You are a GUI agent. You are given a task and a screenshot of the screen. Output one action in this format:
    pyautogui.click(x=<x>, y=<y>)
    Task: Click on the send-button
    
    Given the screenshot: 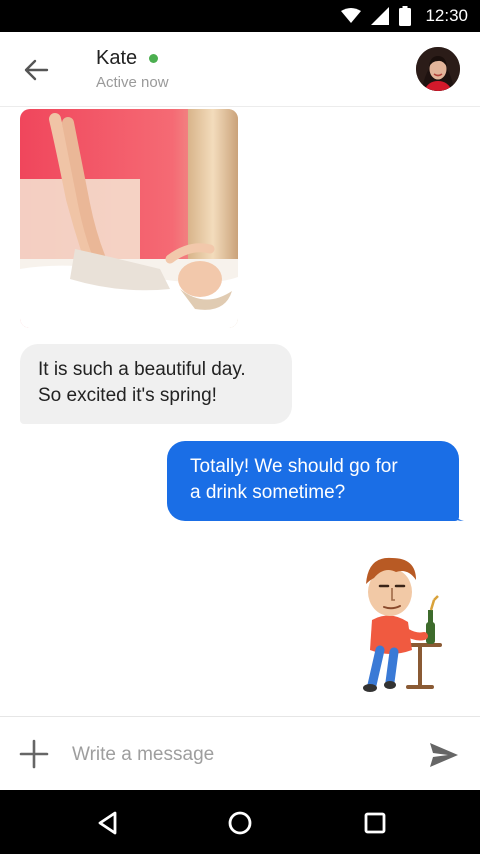 What is the action you would take?
    pyautogui.click(x=444, y=755)
    